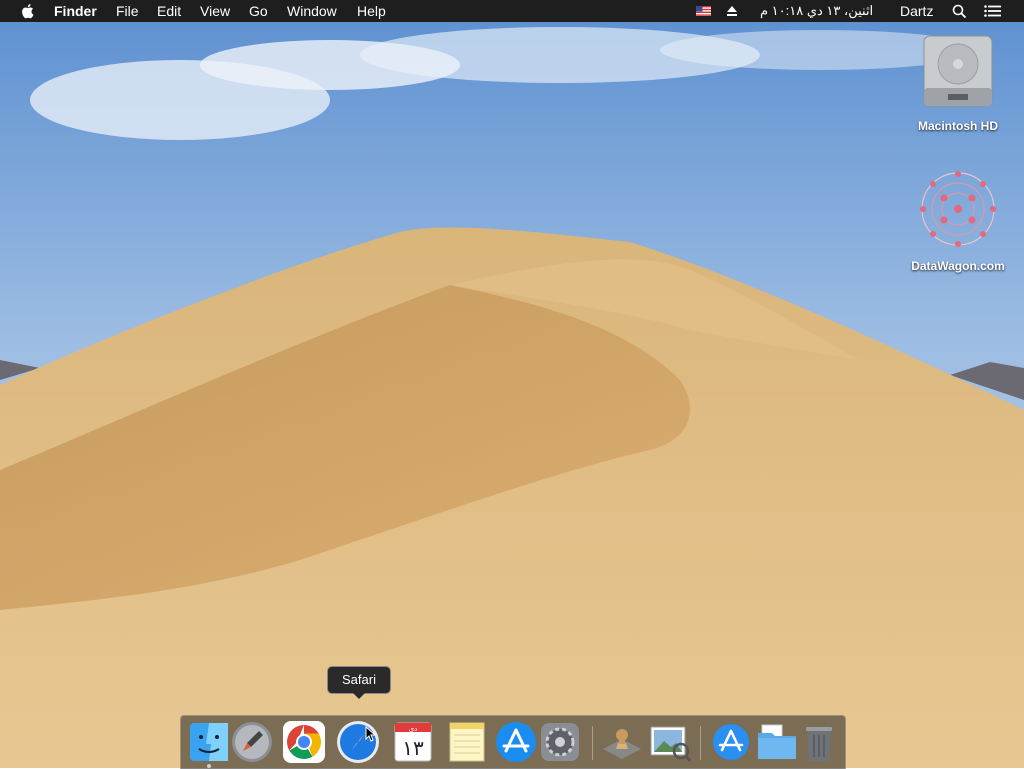  I want to click on dock: دي ۱۳, so click(513, 742).